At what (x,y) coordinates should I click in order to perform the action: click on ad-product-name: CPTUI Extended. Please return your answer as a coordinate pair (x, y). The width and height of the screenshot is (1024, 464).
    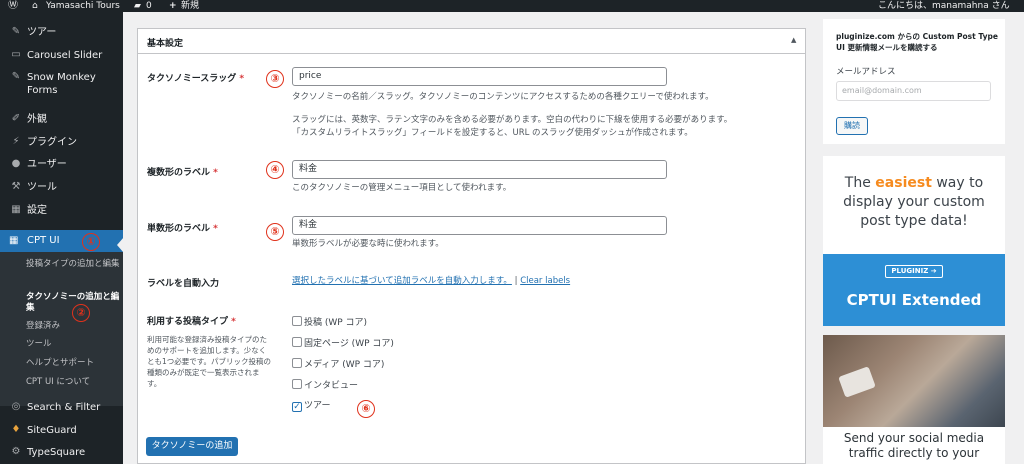
    Looking at the image, I should click on (914, 300).